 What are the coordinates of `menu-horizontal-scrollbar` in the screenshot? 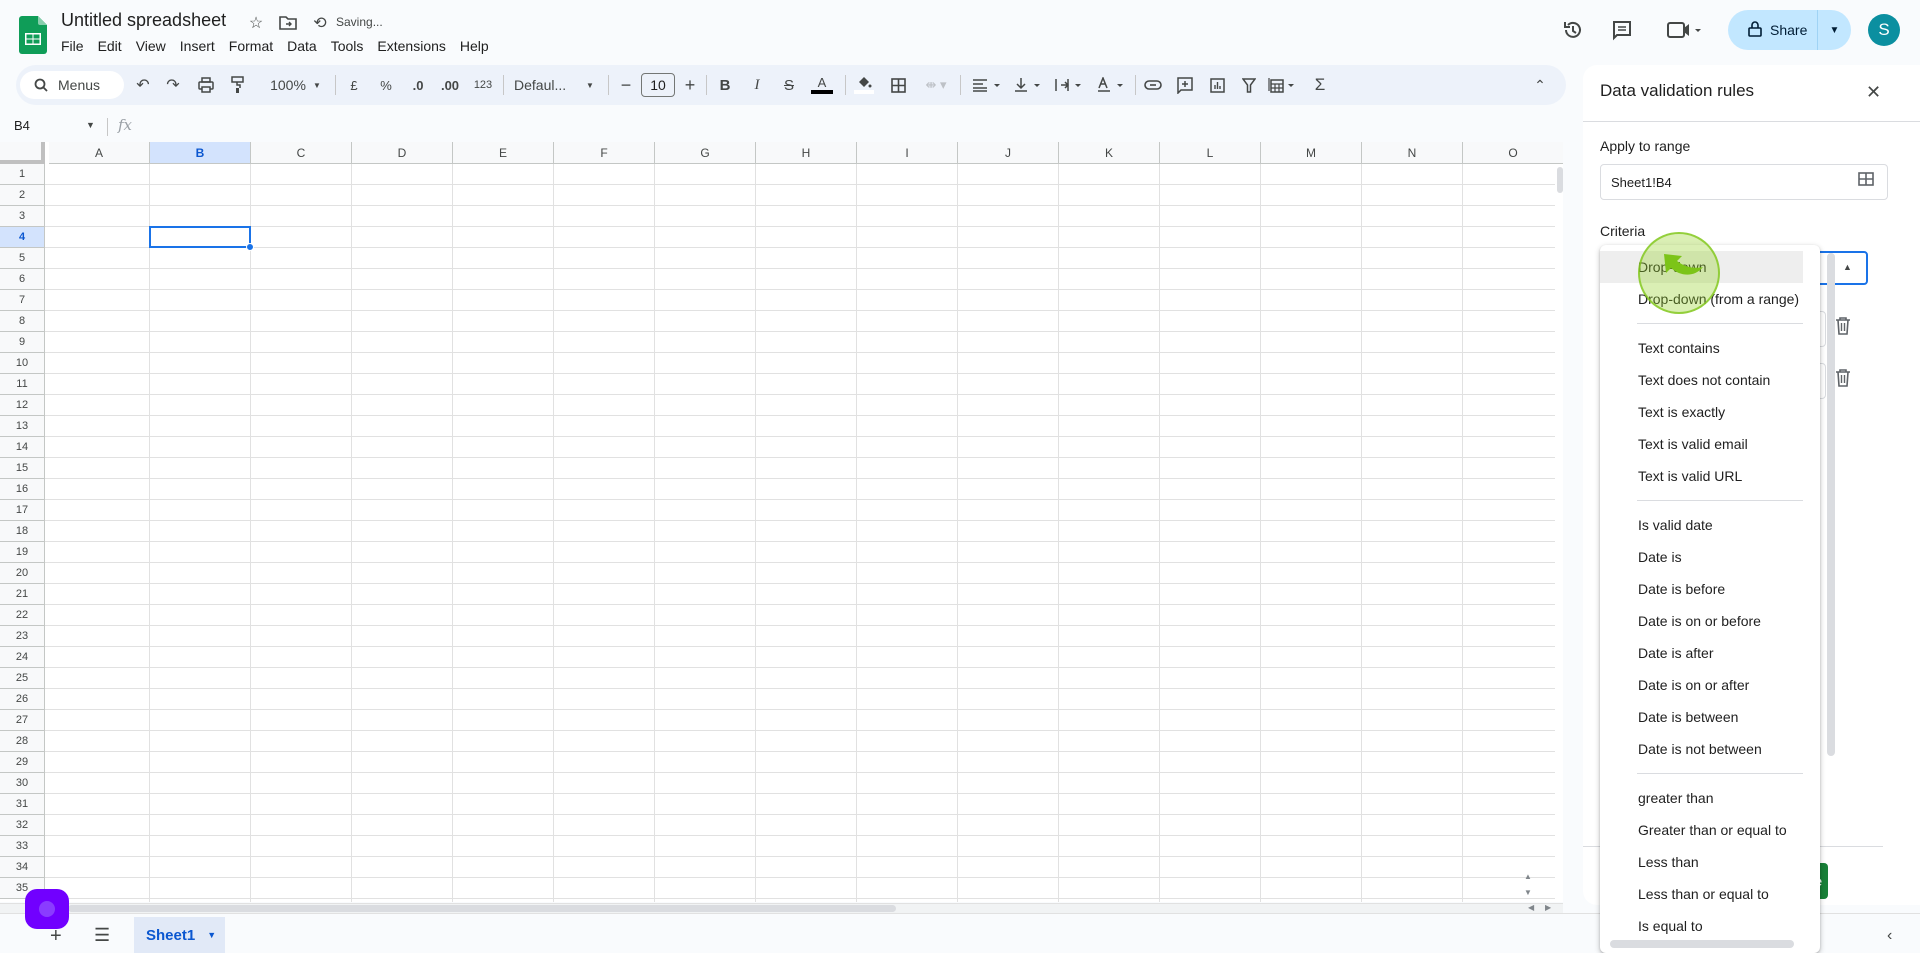 It's located at (1702, 944).